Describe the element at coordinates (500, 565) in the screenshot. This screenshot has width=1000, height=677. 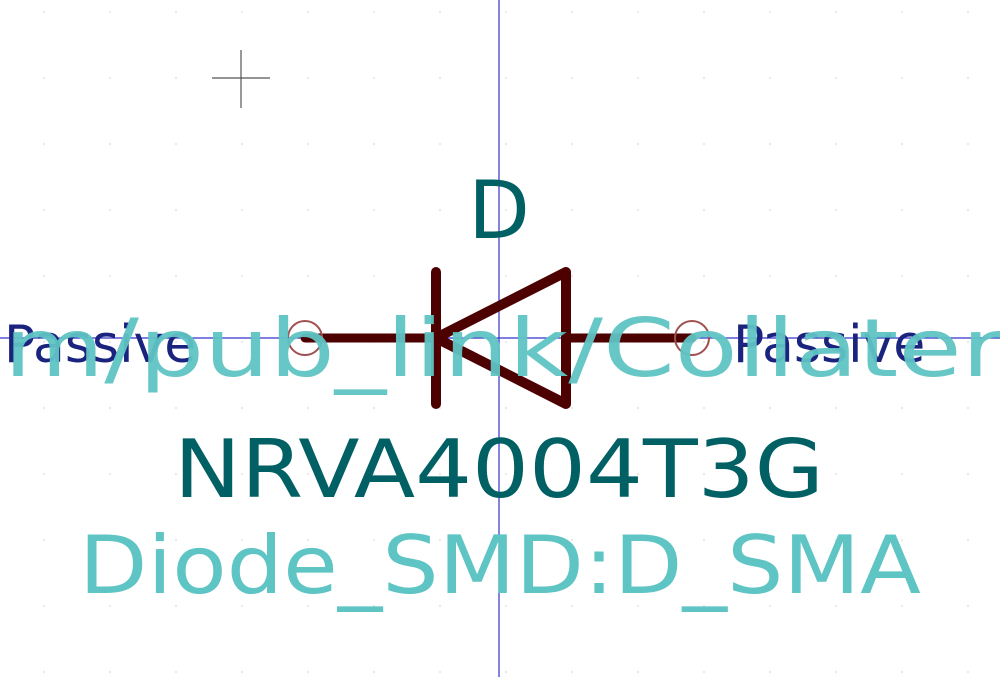
I see `footprint-field: Diode_SMD:D_SMA` at that location.